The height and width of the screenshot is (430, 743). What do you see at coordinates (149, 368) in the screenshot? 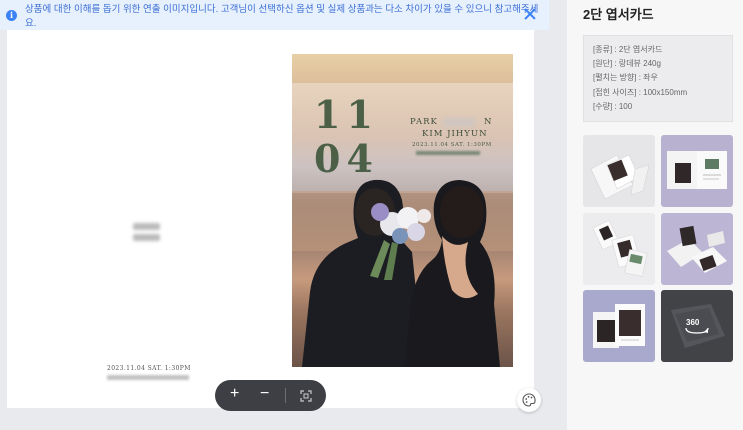
I see `left-page-date: 2023.11.04 SAT. 1:30PM` at bounding box center [149, 368].